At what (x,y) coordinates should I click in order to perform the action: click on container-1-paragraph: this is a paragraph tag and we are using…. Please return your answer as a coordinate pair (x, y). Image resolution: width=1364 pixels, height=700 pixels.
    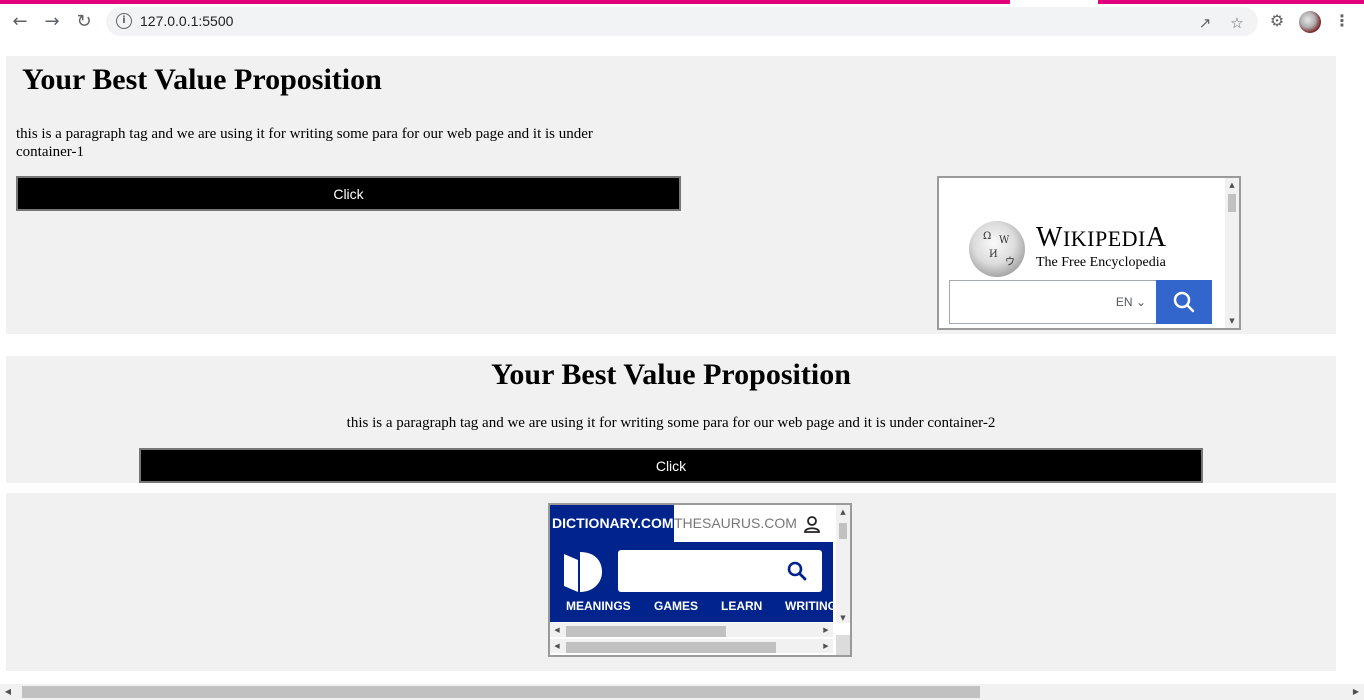
    Looking at the image, I should click on (346, 143).